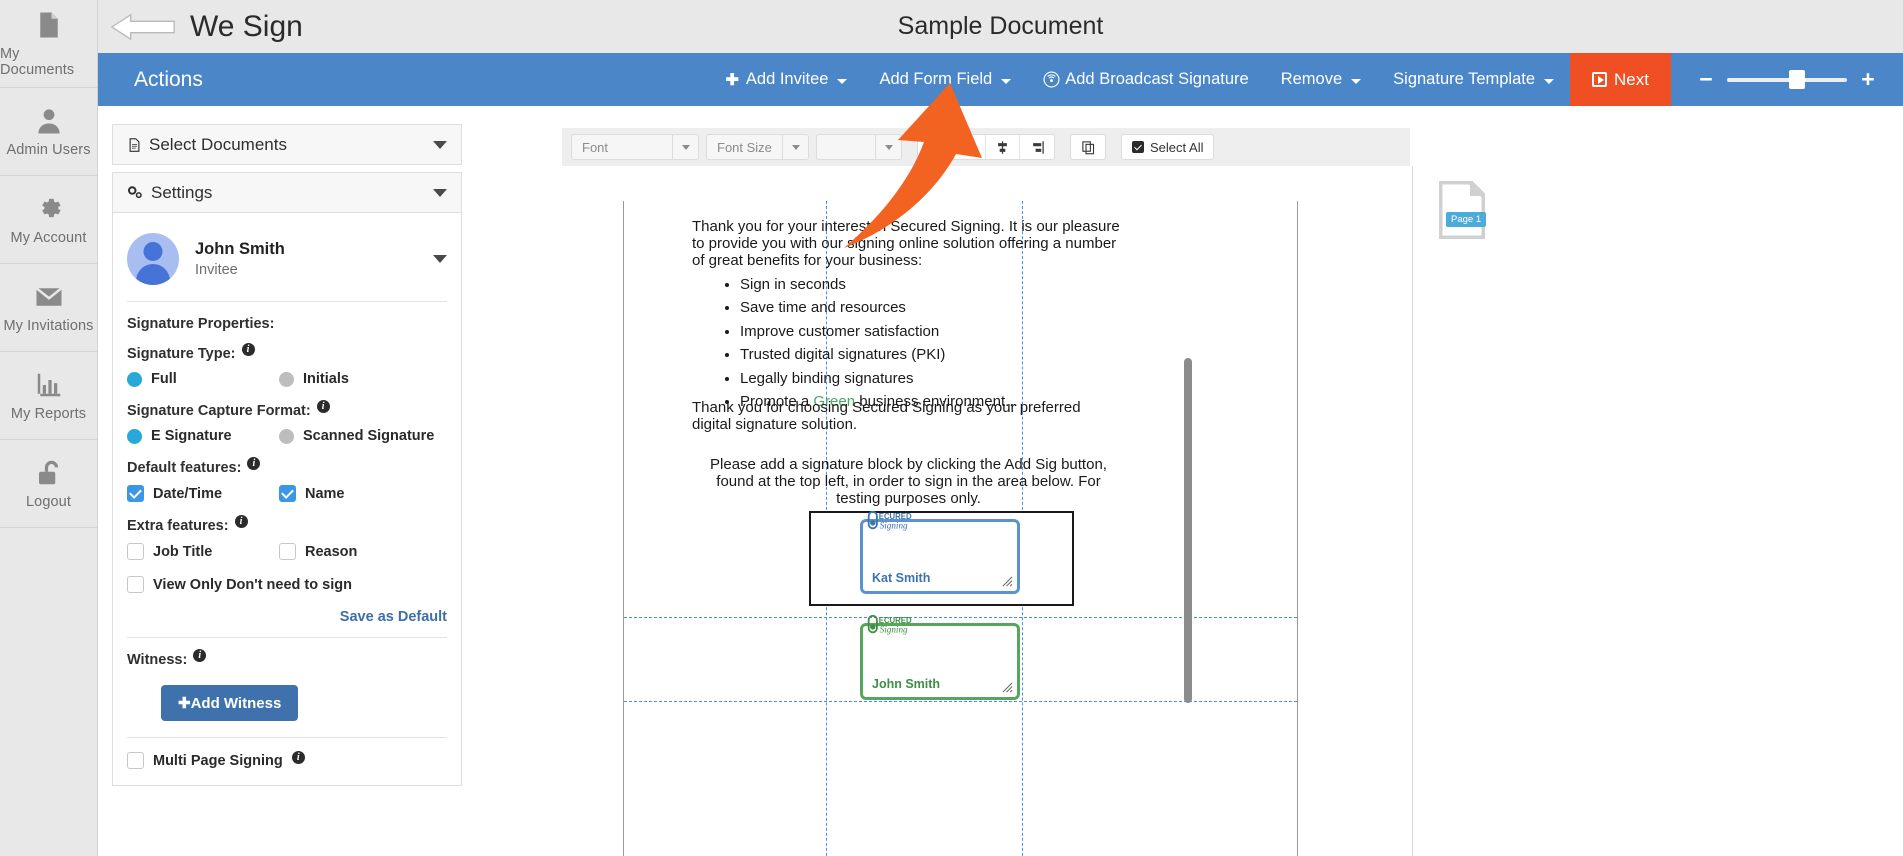 The width and height of the screenshot is (1903, 856). What do you see at coordinates (1321, 79) in the screenshot?
I see `remove-button: Remove` at bounding box center [1321, 79].